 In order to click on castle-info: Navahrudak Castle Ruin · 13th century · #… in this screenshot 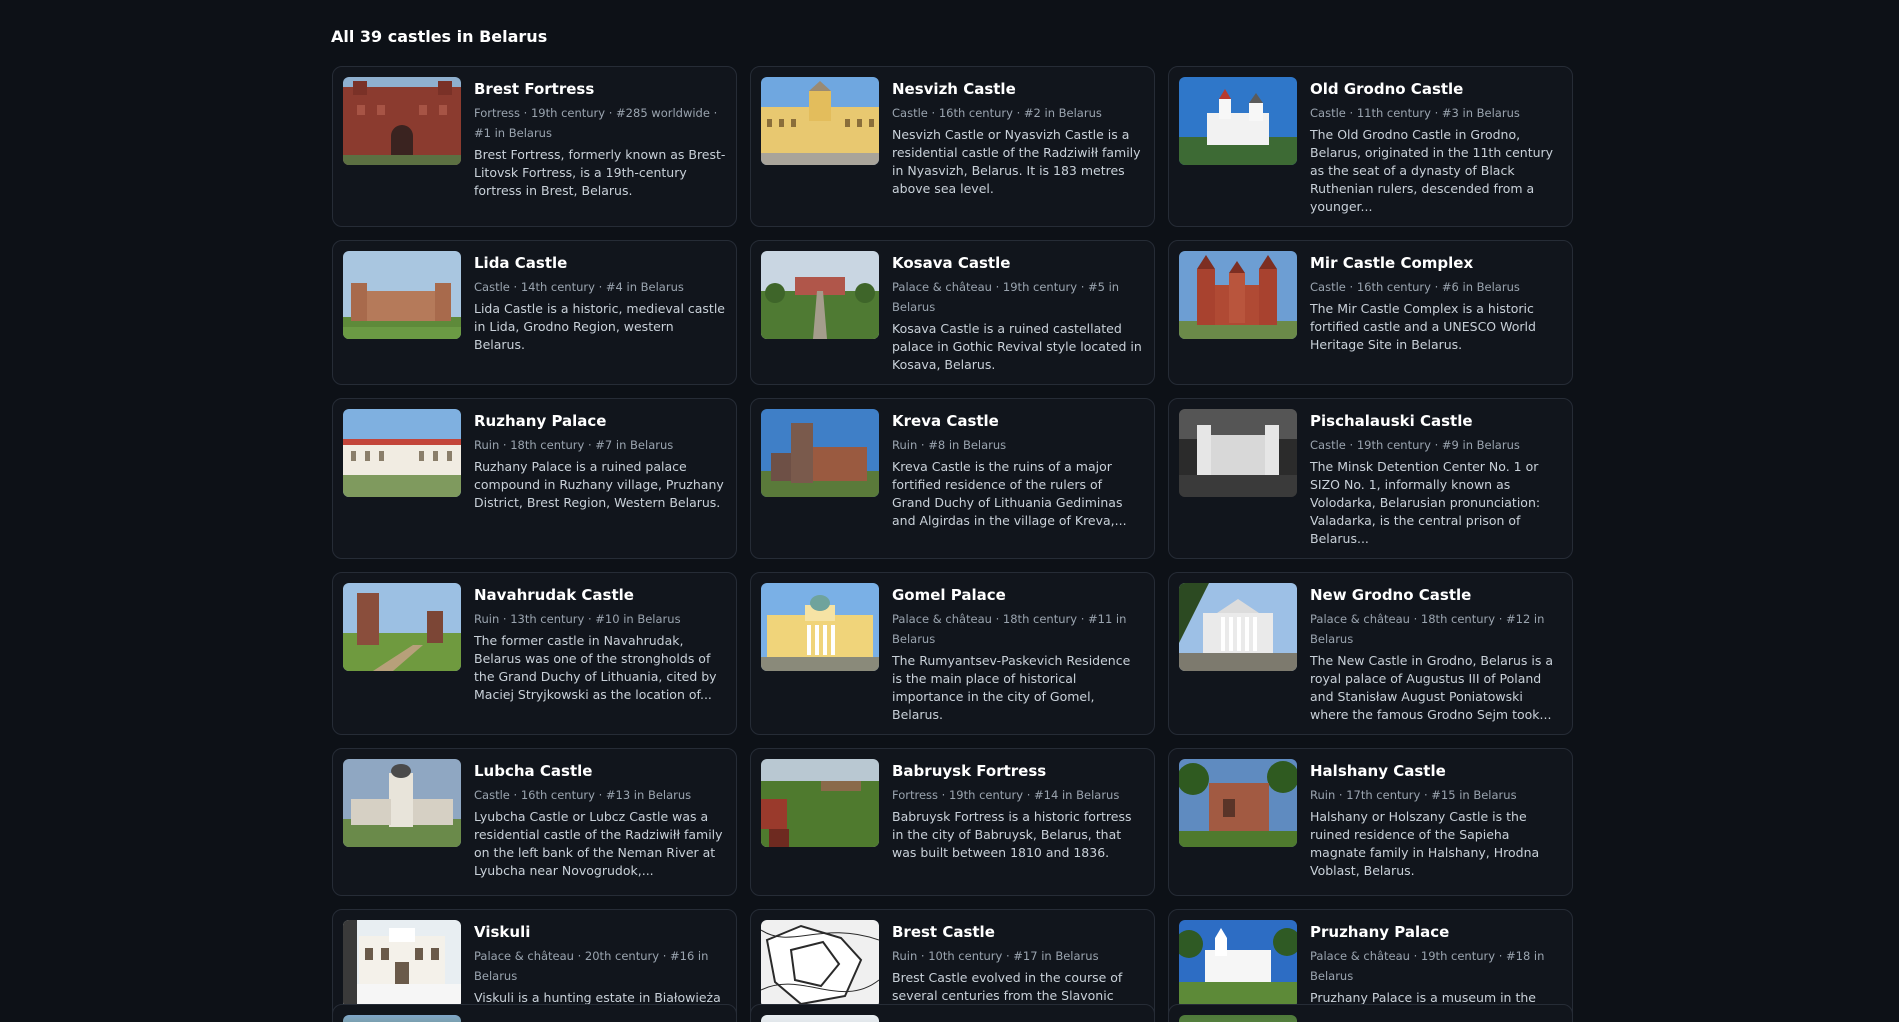, I will do `click(600, 643)`.